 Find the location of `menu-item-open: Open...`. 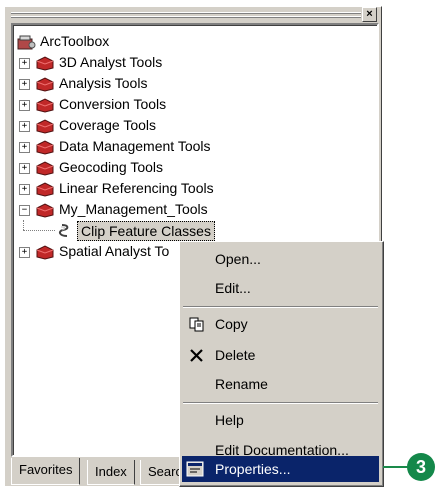

menu-item-open: Open... is located at coordinates (280, 259).